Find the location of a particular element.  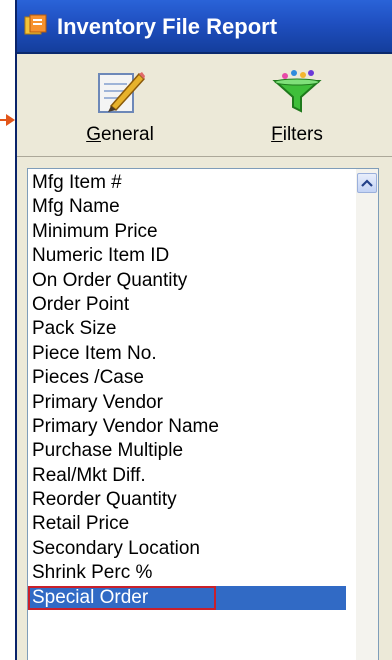

list-item: Reorder Quantity is located at coordinates (187, 500).